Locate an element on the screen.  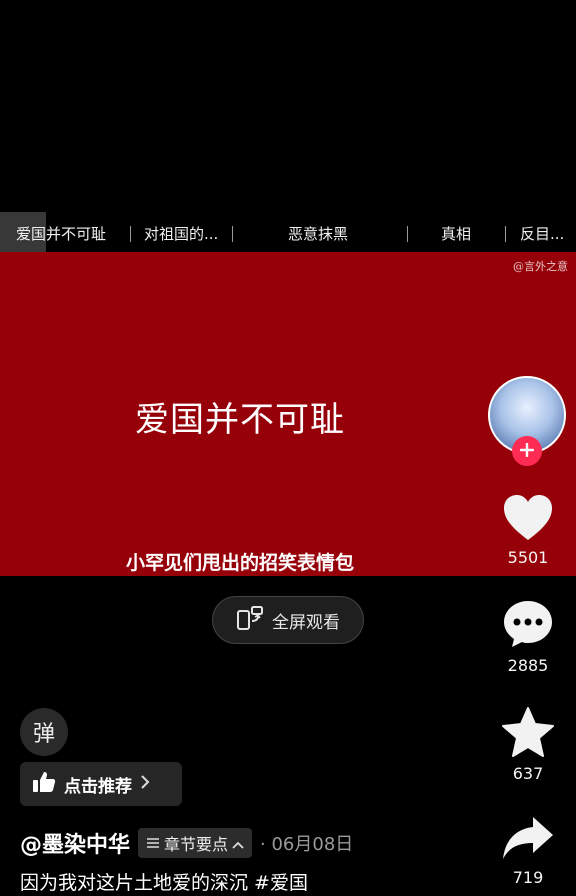
danmaku-toggle-button: 弹 is located at coordinates (44, 732).